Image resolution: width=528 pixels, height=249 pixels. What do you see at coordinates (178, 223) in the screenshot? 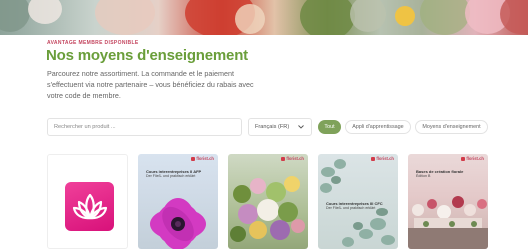
I see `anemone-flower-image` at bounding box center [178, 223].